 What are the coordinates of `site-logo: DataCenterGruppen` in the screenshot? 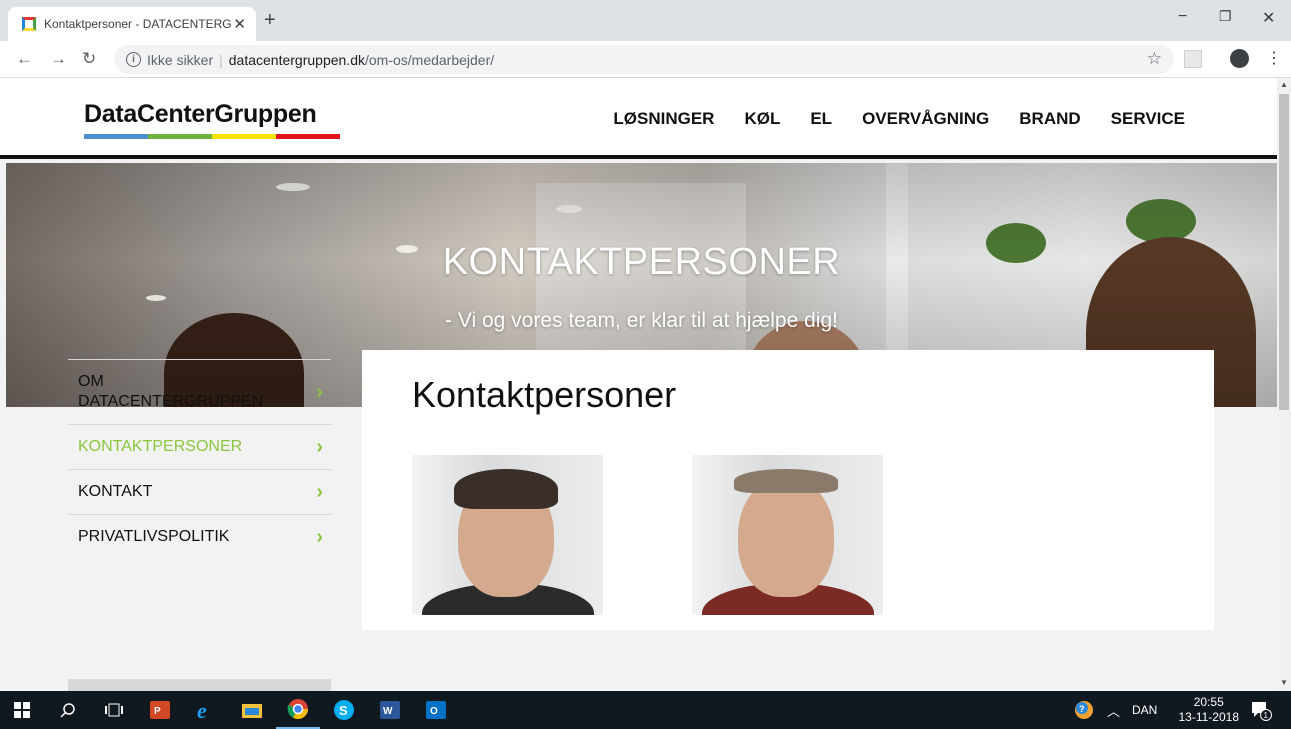 It's located at (212, 119).